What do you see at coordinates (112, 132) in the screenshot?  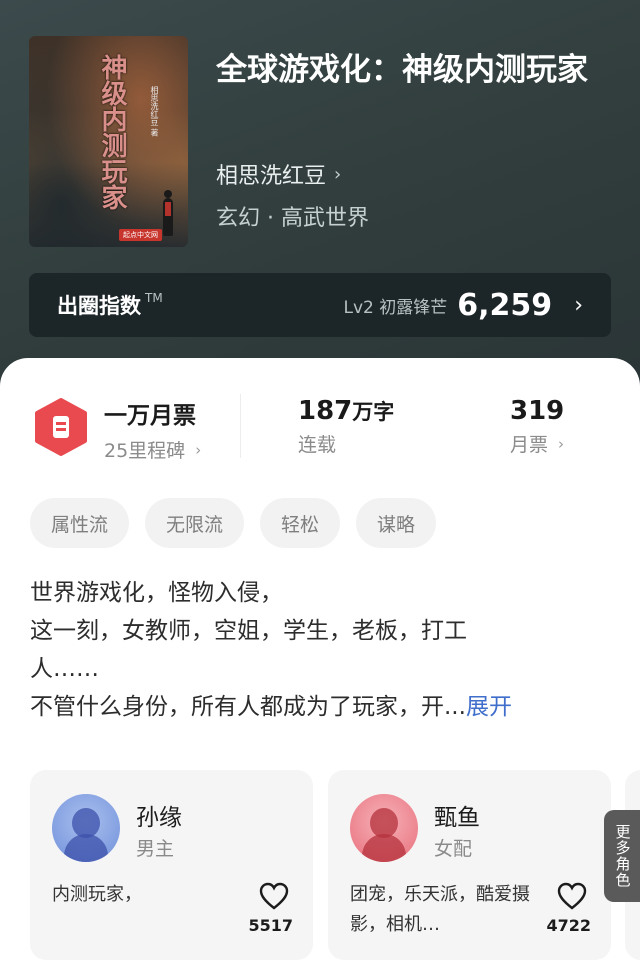 I see `cover-title: 神级内测玩家` at bounding box center [112, 132].